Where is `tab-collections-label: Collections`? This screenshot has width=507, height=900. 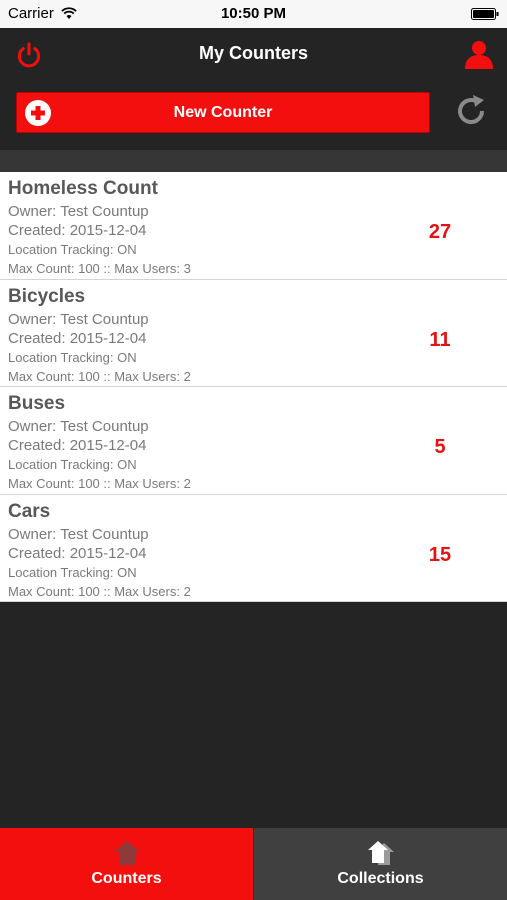
tab-collections-label: Collections is located at coordinates (380, 878).